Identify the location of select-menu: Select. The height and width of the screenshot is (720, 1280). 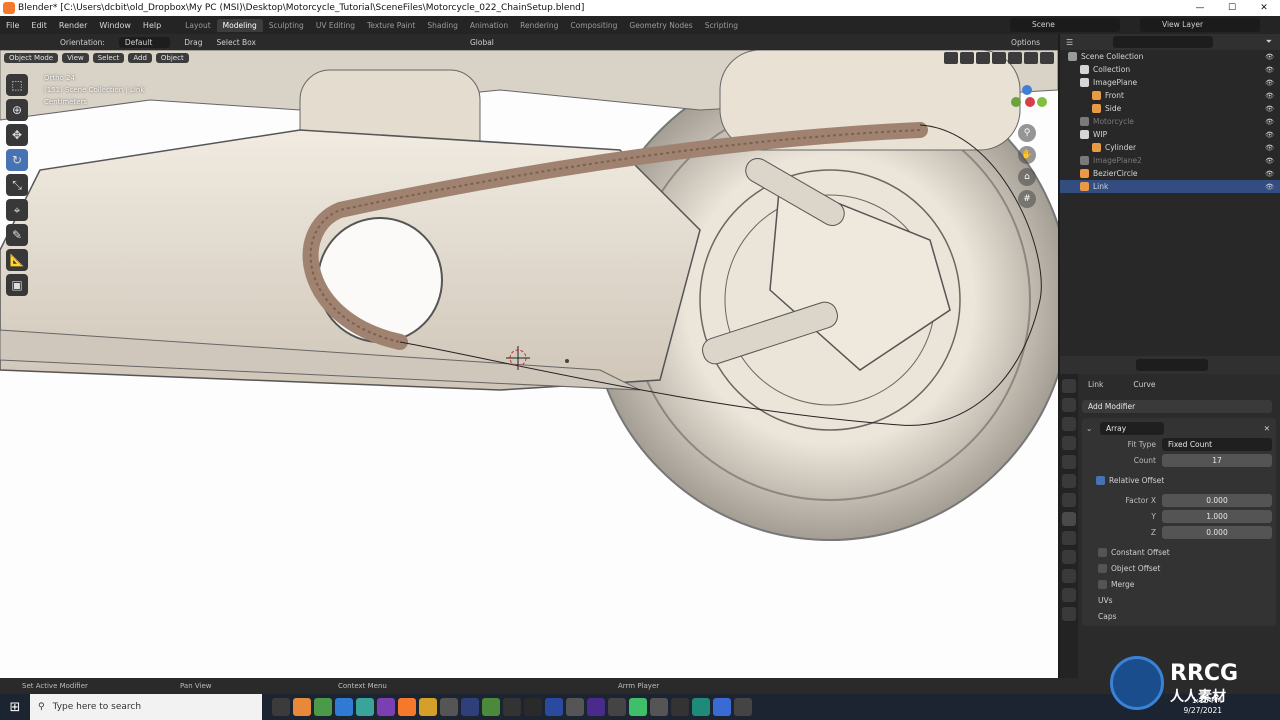
(108, 58).